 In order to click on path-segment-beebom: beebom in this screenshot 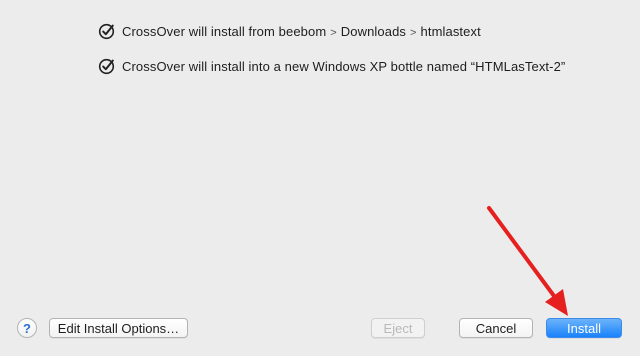, I will do `click(302, 31)`.